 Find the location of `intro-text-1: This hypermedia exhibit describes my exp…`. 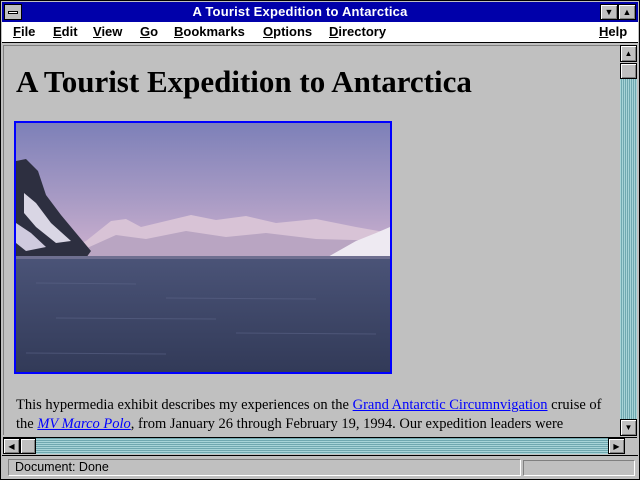

intro-text-1: This hypermedia exhibit describes my exp… is located at coordinates (184, 405).